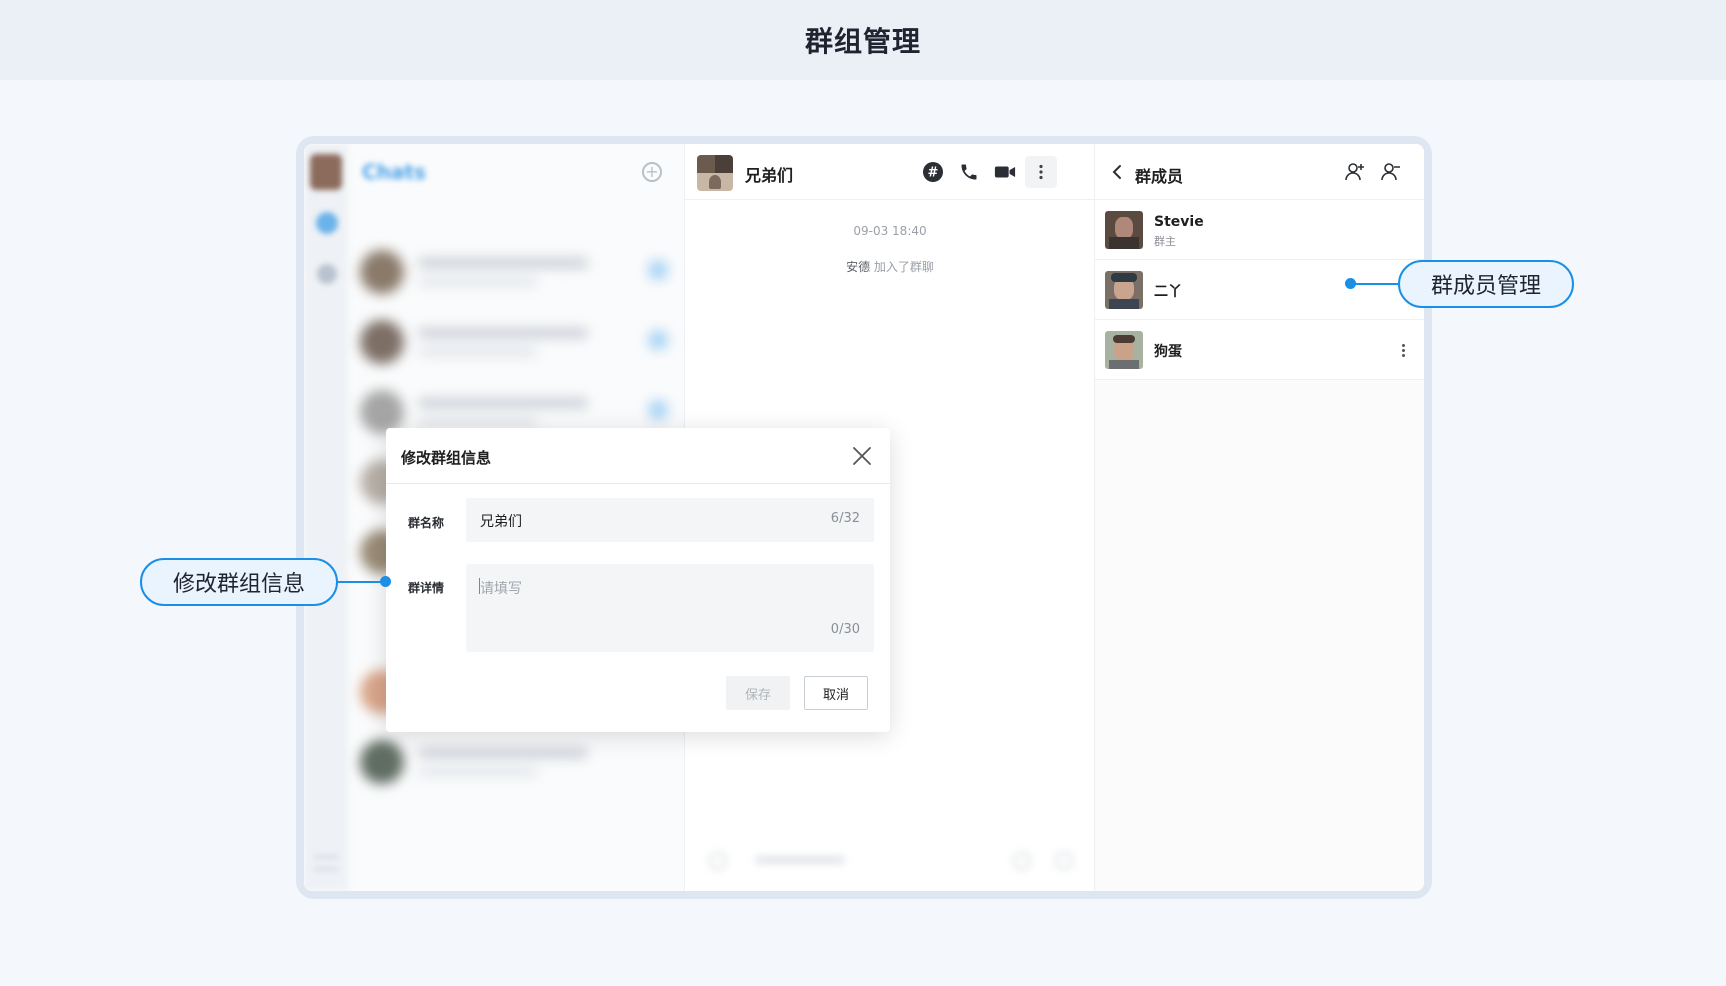  Describe the element at coordinates (446, 458) in the screenshot. I see `dialog-title: 修改群组信息` at that location.